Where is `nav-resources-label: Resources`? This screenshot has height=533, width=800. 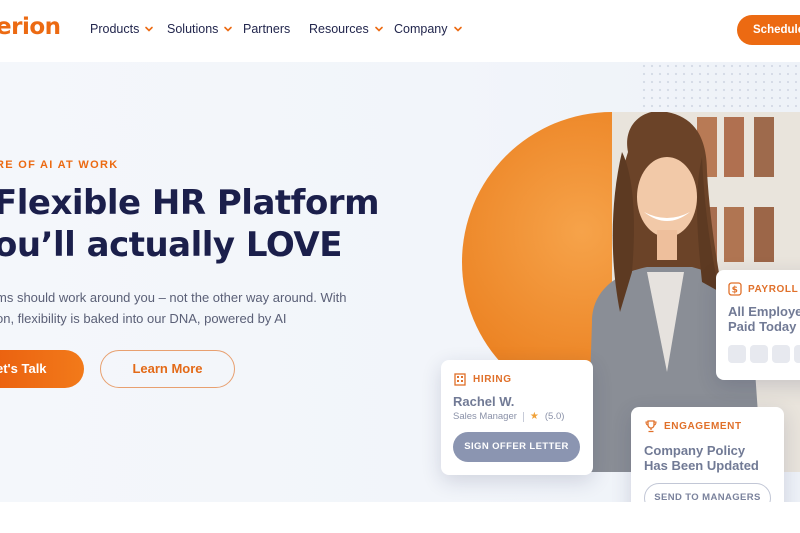 nav-resources-label: Resources is located at coordinates (339, 29).